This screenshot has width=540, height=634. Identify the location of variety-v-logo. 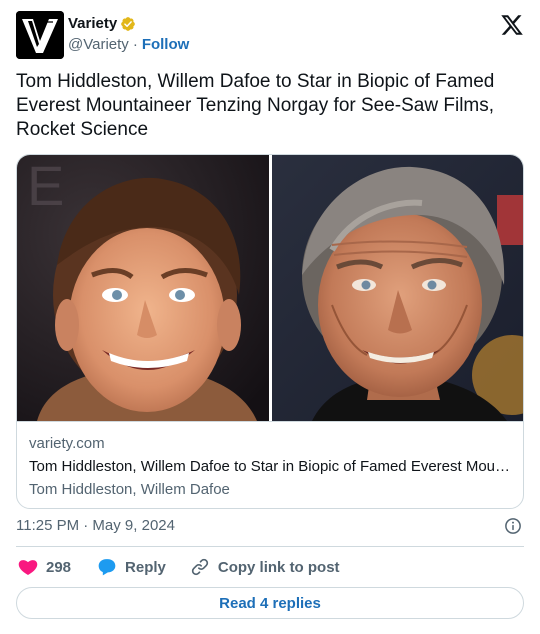
(40, 35).